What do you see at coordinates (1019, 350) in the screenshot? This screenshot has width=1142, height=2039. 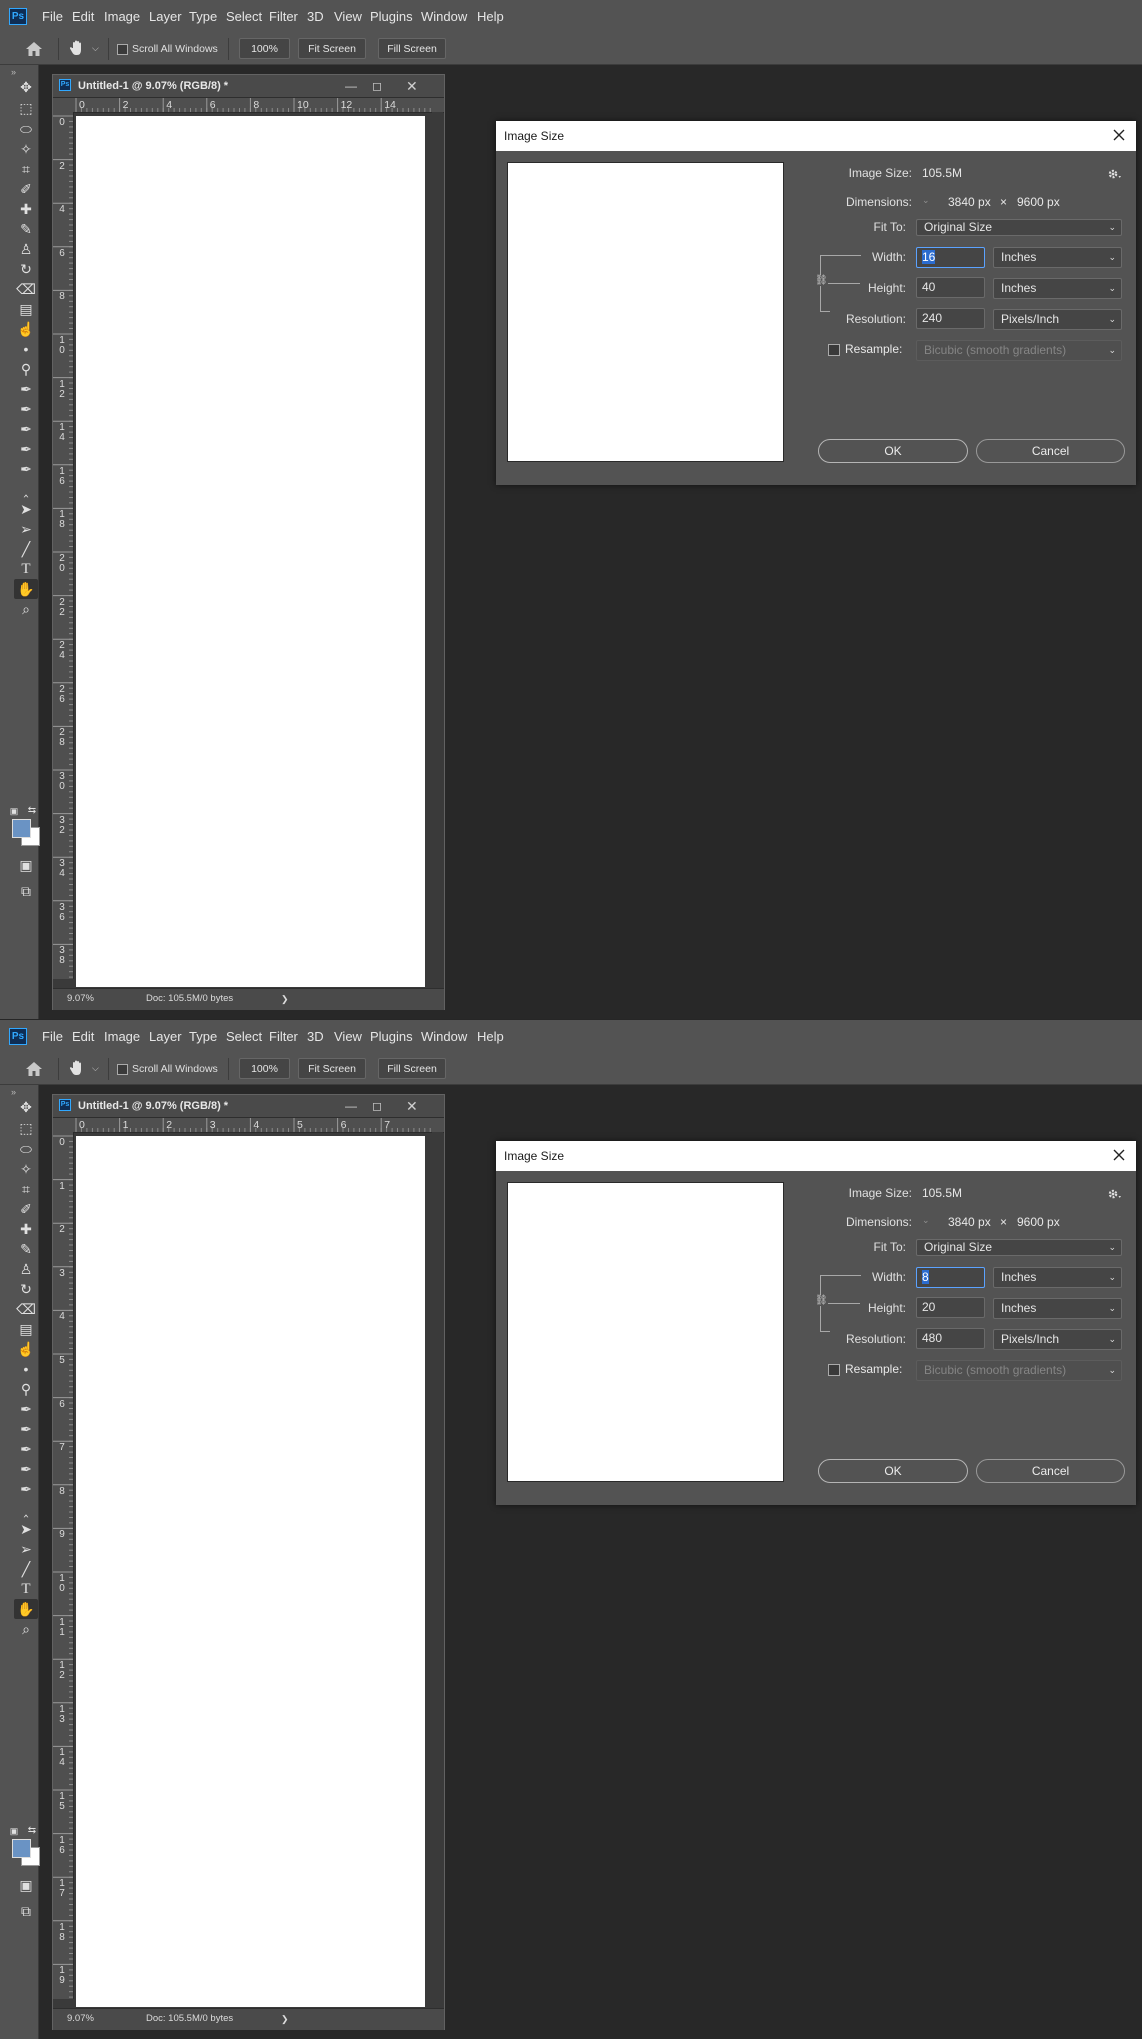 I see `resample-method-select: Bicubic (smooth gradients) ⌄` at bounding box center [1019, 350].